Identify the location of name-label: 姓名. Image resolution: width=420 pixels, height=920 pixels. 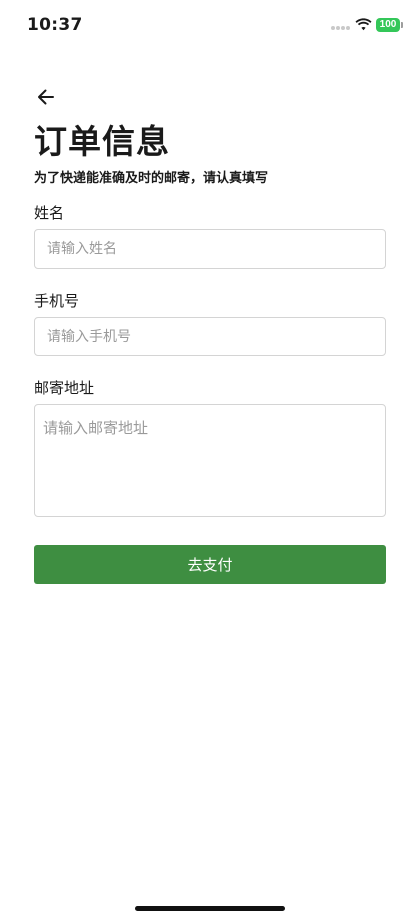
(49, 213).